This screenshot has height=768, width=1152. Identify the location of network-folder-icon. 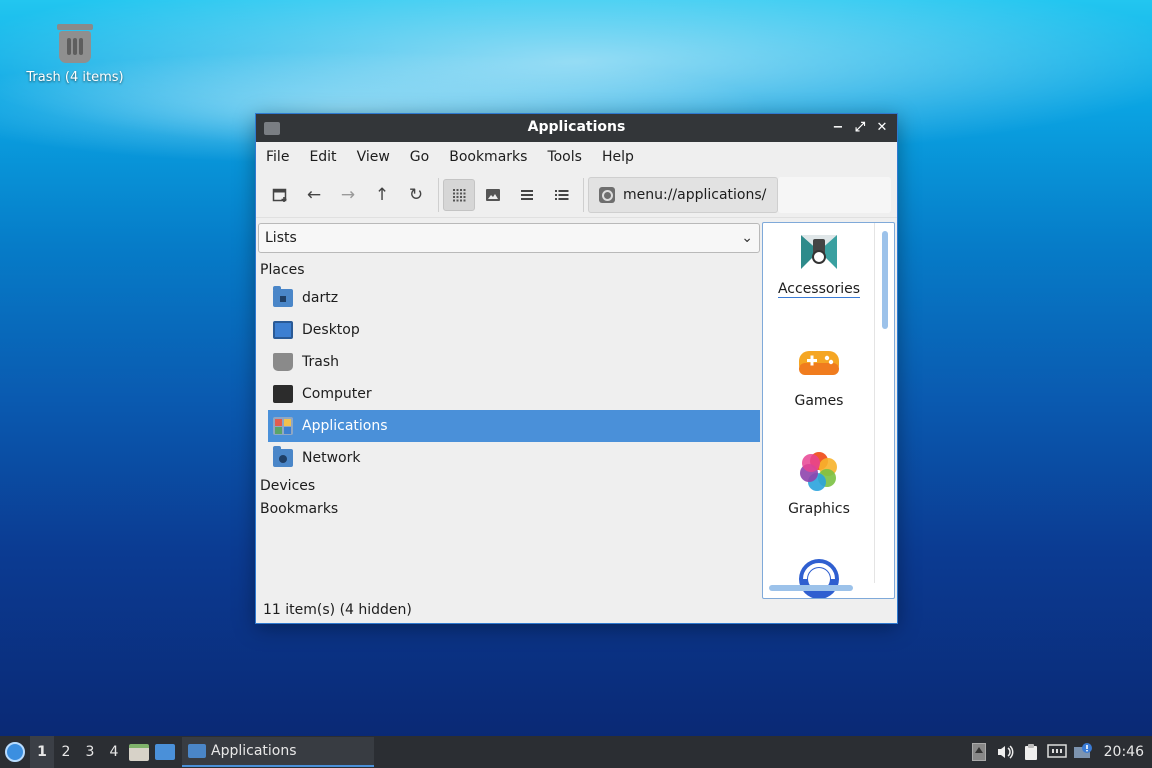
(283, 456).